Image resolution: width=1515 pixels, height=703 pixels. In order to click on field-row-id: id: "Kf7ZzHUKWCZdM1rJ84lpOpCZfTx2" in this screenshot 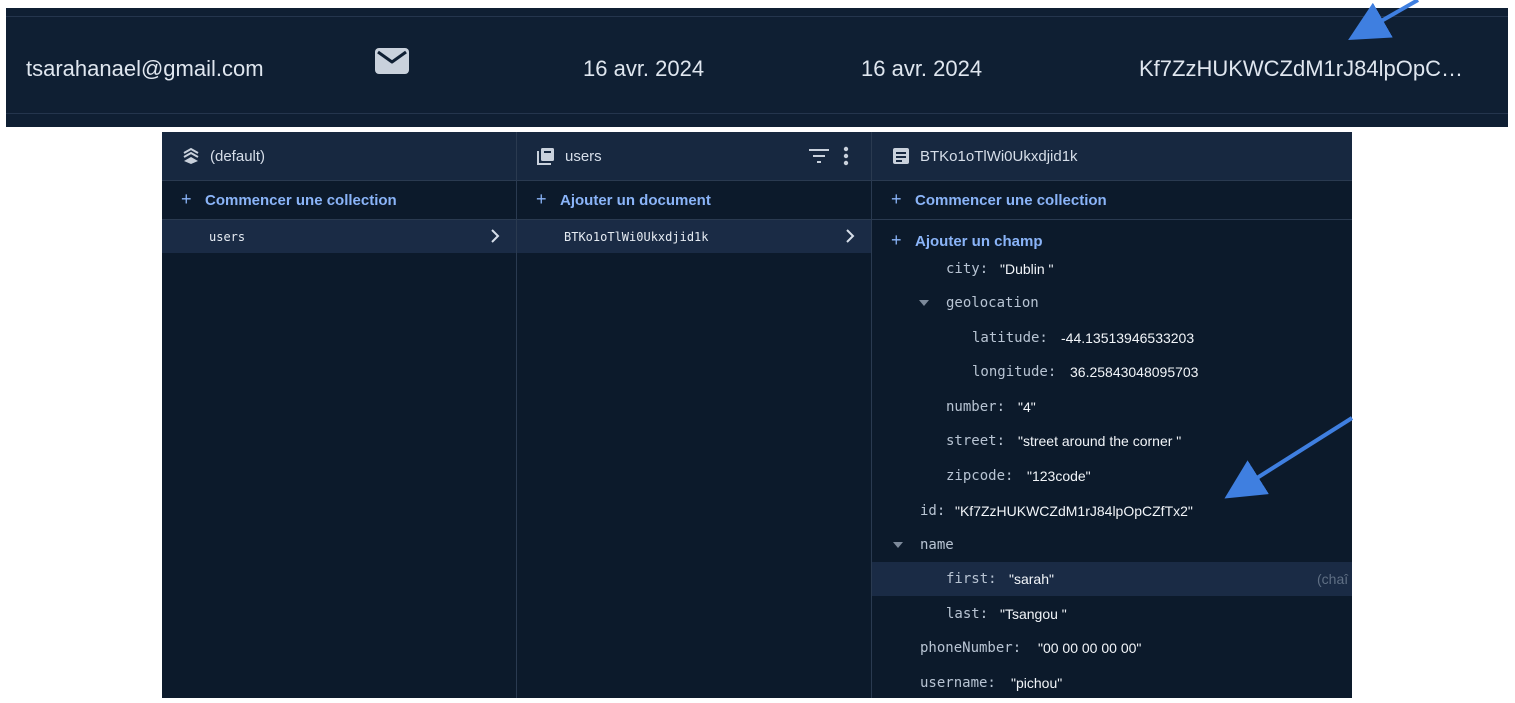, I will do `click(1112, 511)`.